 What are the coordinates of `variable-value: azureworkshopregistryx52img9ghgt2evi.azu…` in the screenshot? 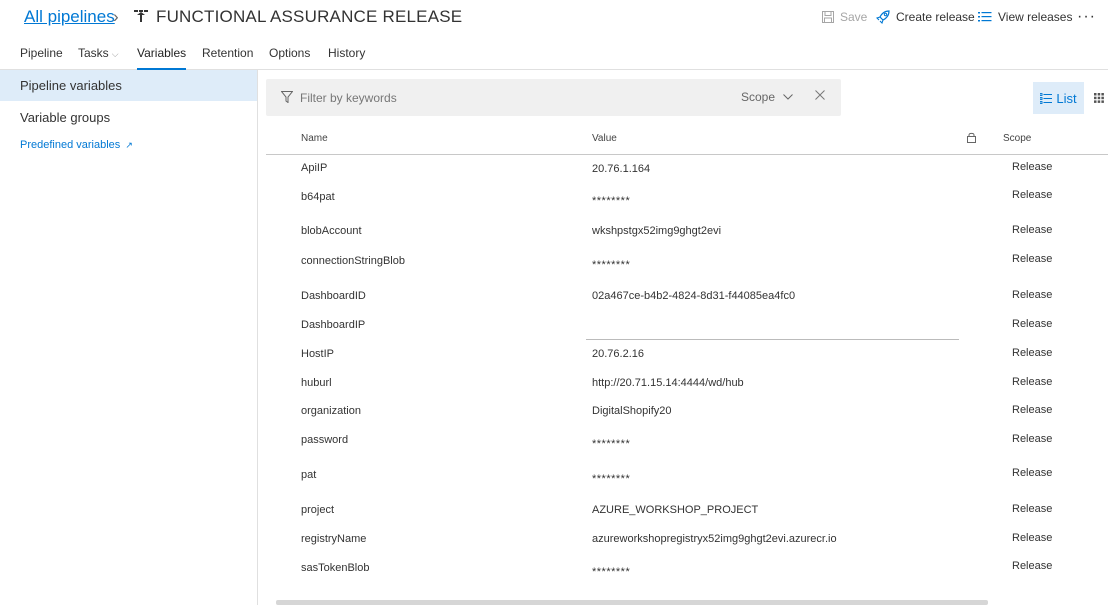 It's located at (714, 539).